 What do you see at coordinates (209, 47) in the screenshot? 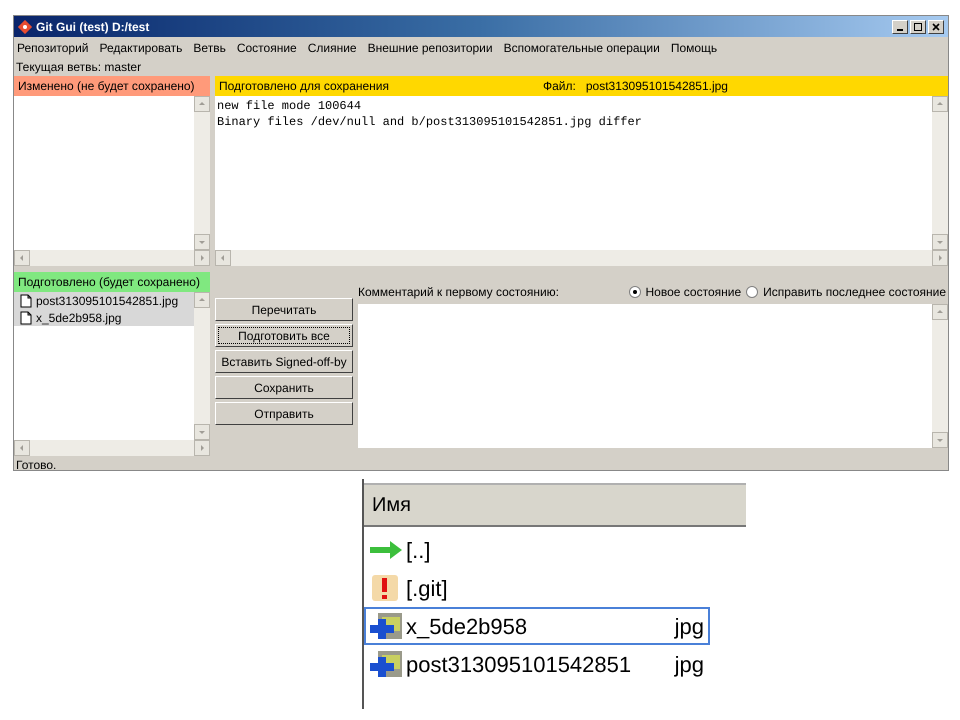
I see `menu-item: Ветвь` at bounding box center [209, 47].